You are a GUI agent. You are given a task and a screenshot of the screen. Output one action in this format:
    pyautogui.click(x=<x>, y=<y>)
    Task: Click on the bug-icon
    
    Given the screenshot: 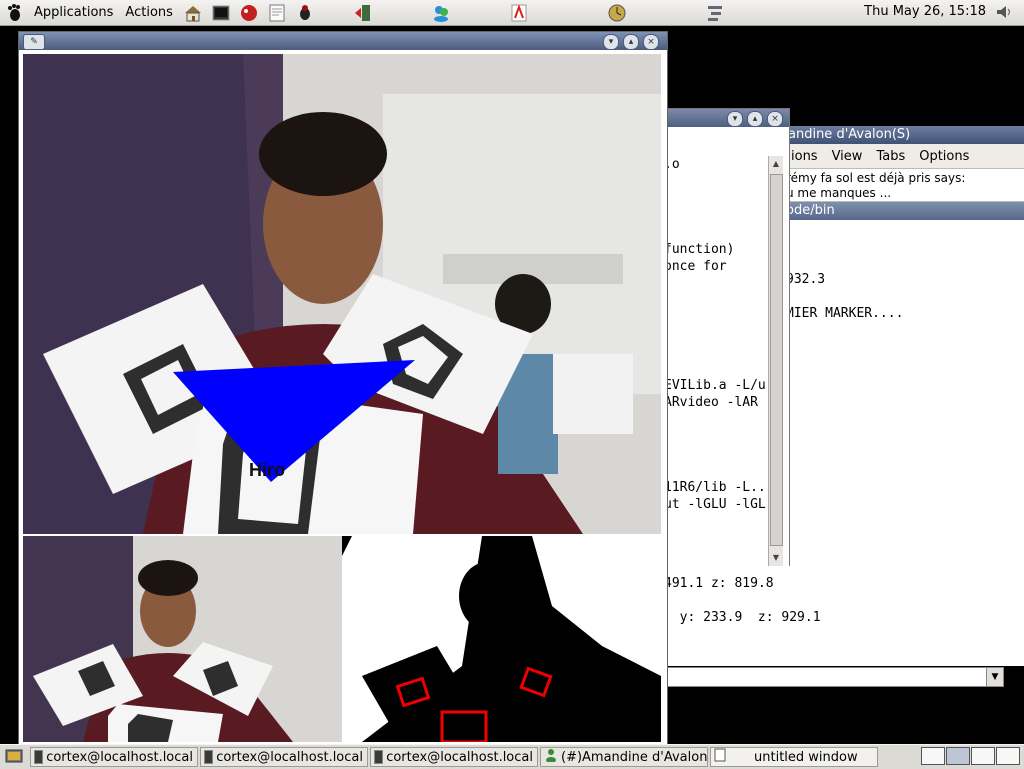 What is the action you would take?
    pyautogui.click(x=305, y=13)
    